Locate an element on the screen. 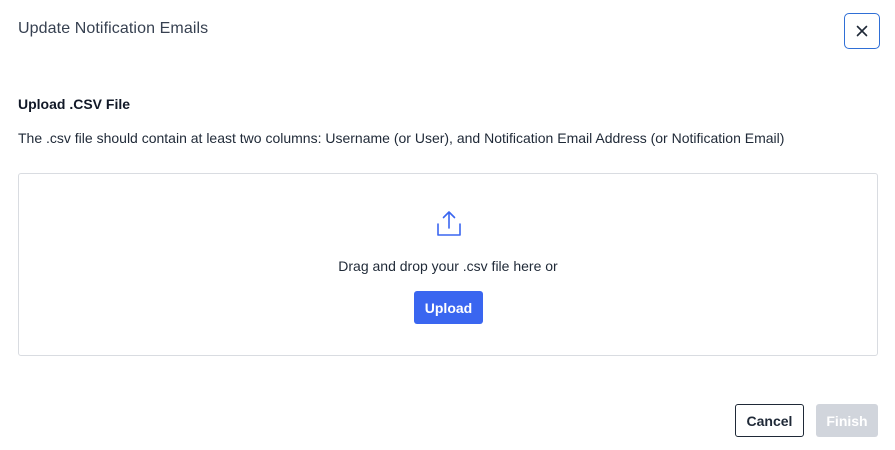  cancel-button: Cancel is located at coordinates (769, 420).